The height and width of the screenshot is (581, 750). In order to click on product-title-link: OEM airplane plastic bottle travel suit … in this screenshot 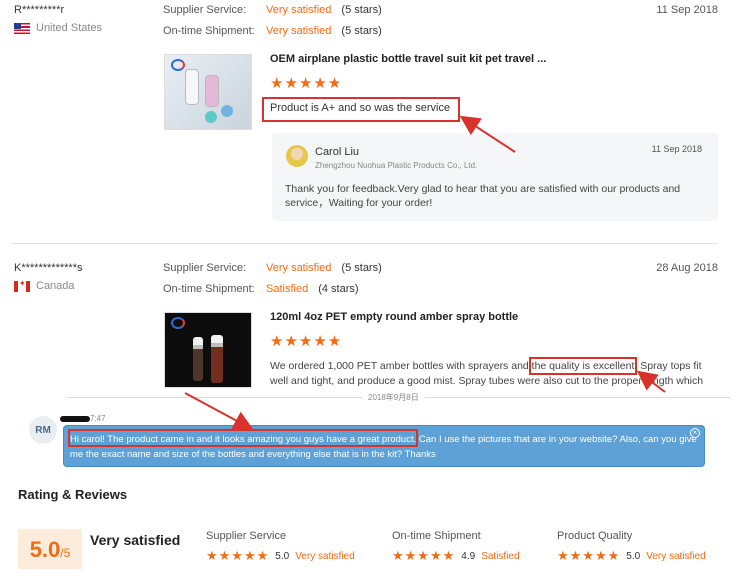, I will do `click(408, 59)`.